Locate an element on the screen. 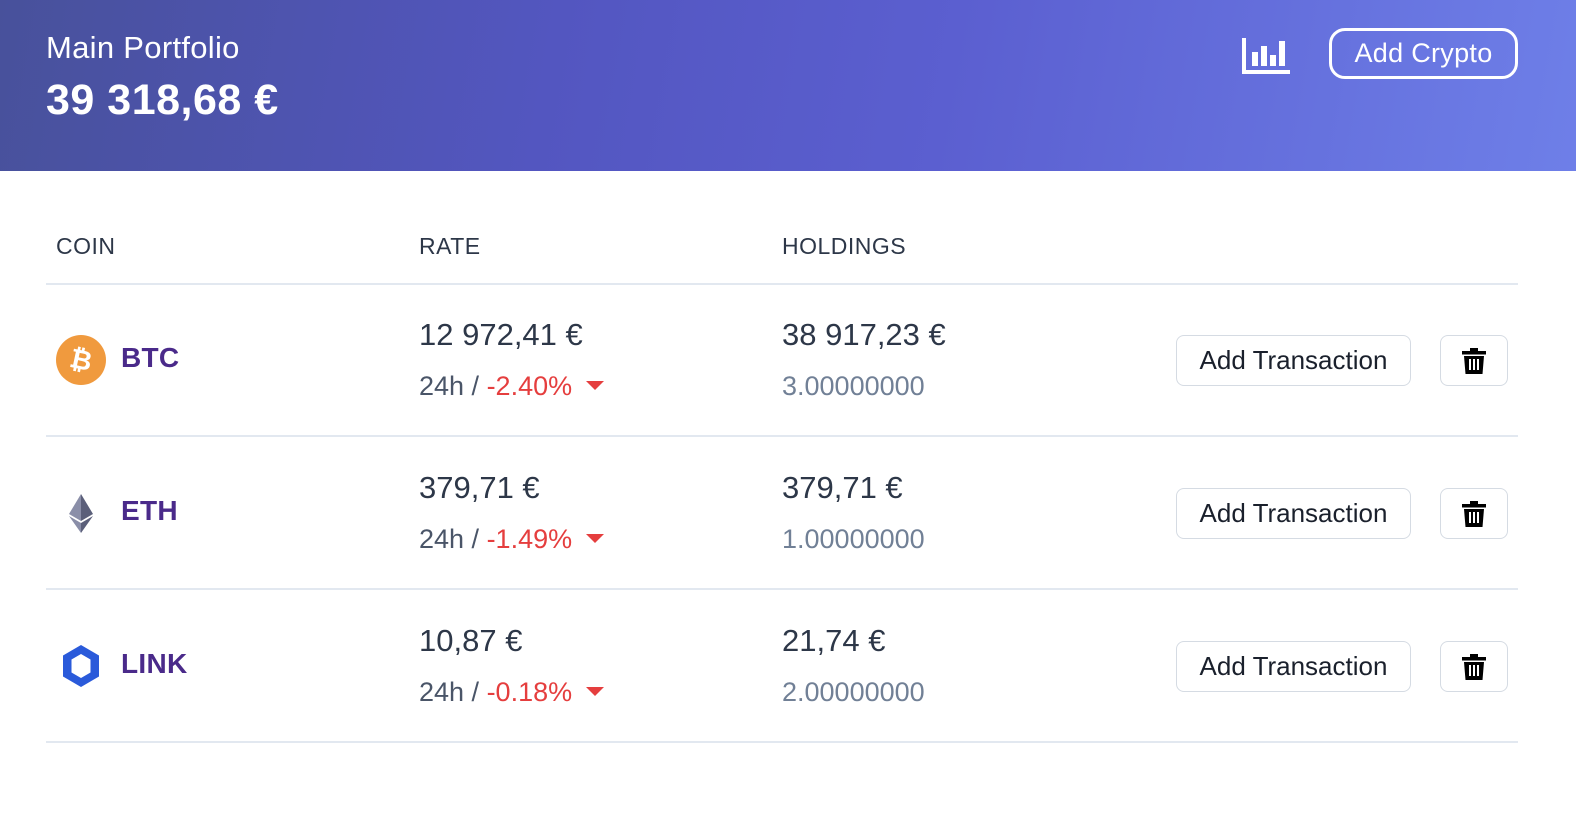  portfolio-name: Main Portfolio is located at coordinates (143, 47).